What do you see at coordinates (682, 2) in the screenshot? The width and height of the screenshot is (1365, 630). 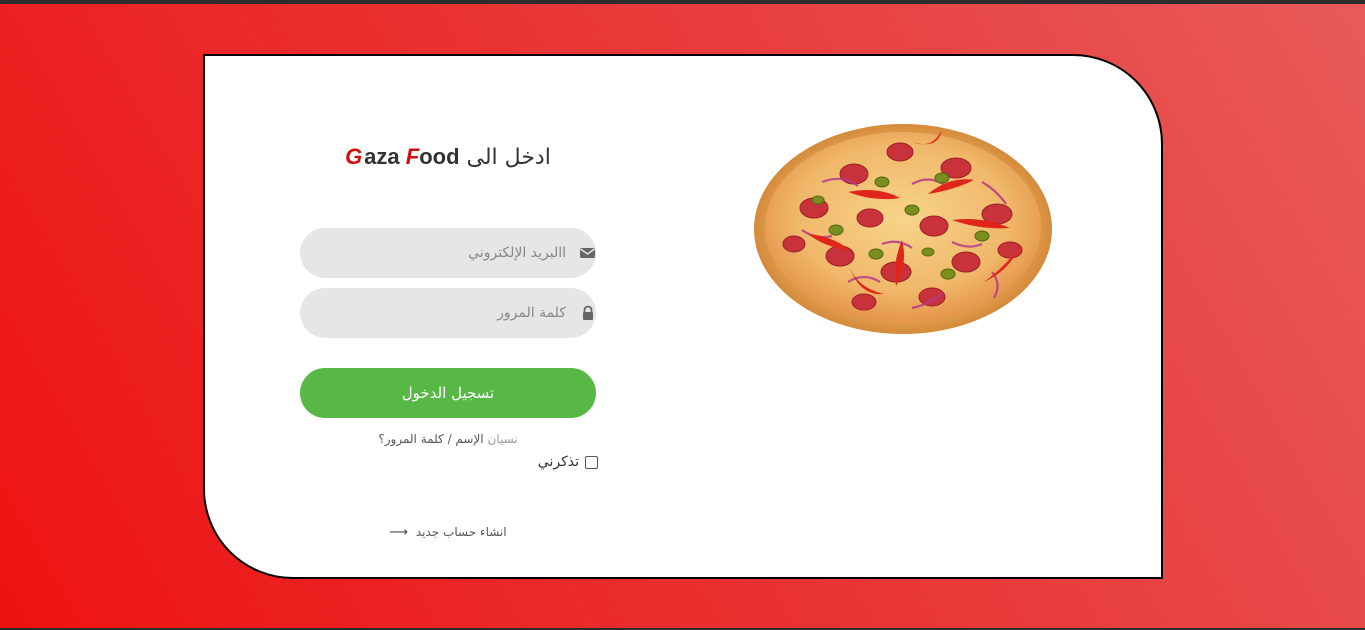 I see `window-top-bar` at bounding box center [682, 2].